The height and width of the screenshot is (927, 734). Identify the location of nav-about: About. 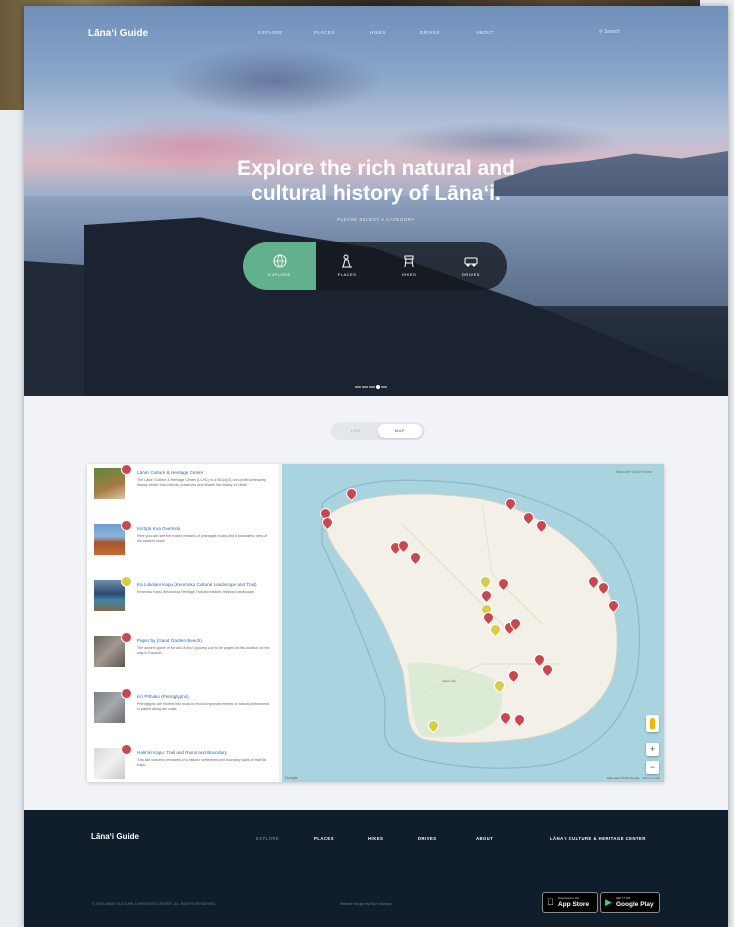
(485, 32).